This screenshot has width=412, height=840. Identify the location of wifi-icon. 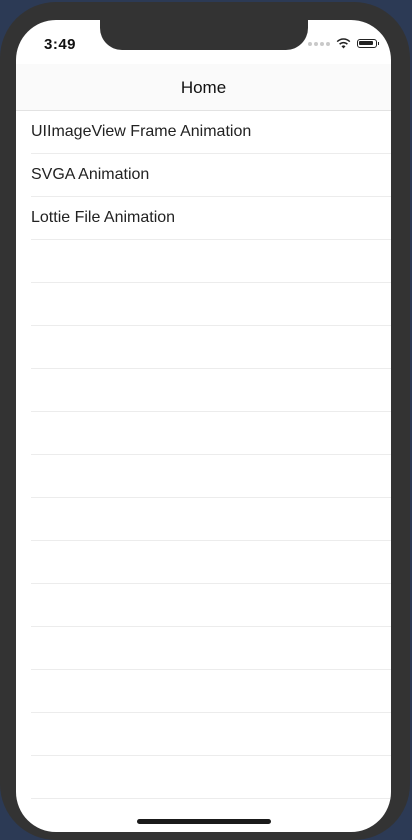
(343, 43).